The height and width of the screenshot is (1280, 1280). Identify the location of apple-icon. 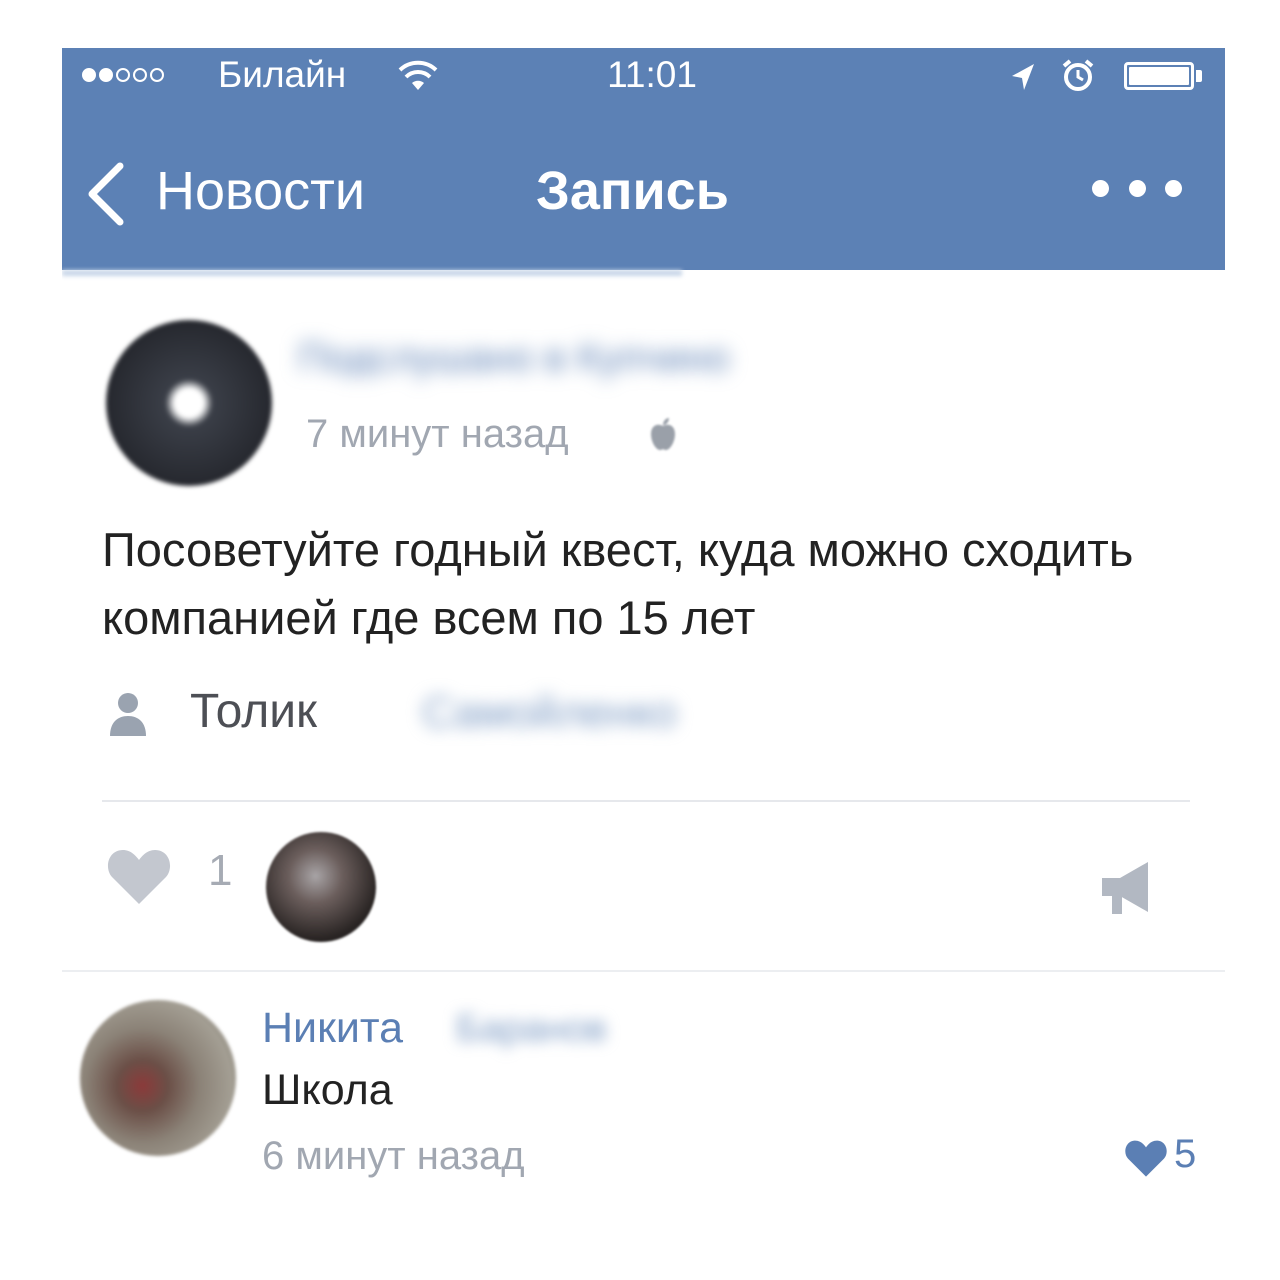
(663, 434).